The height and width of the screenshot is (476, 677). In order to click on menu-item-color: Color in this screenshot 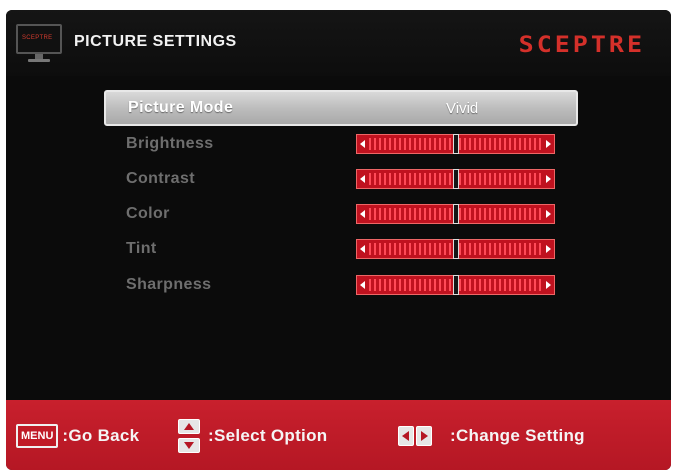, I will do `click(341, 214)`.